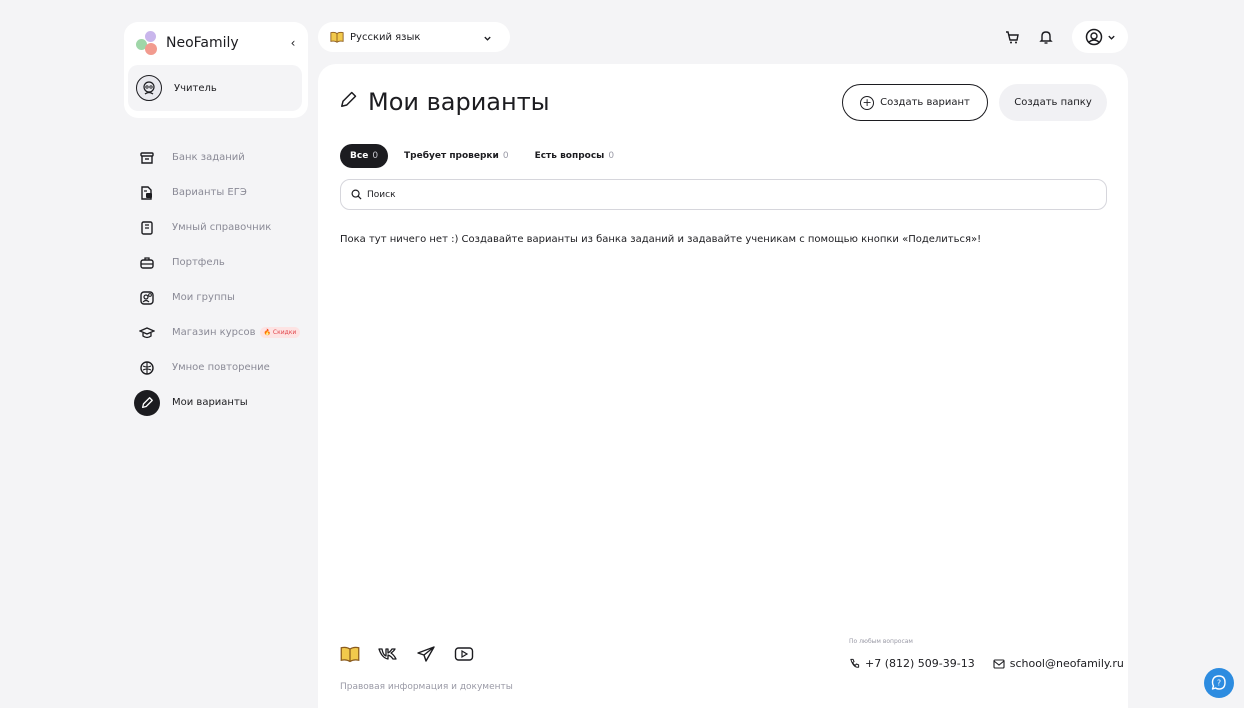 The height and width of the screenshot is (708, 1244). I want to click on brand-card: NeoFamily ‹ Учитель, so click(216, 70).